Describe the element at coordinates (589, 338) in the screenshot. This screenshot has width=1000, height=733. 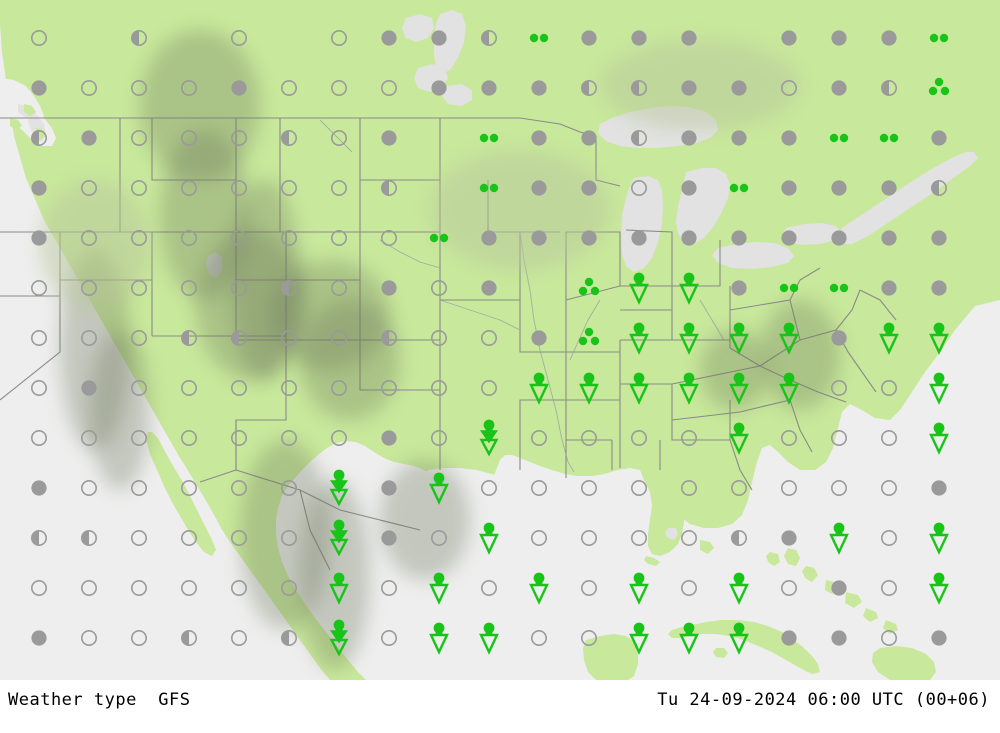
I see `moderate-drizzle-three-dots-icon` at that location.